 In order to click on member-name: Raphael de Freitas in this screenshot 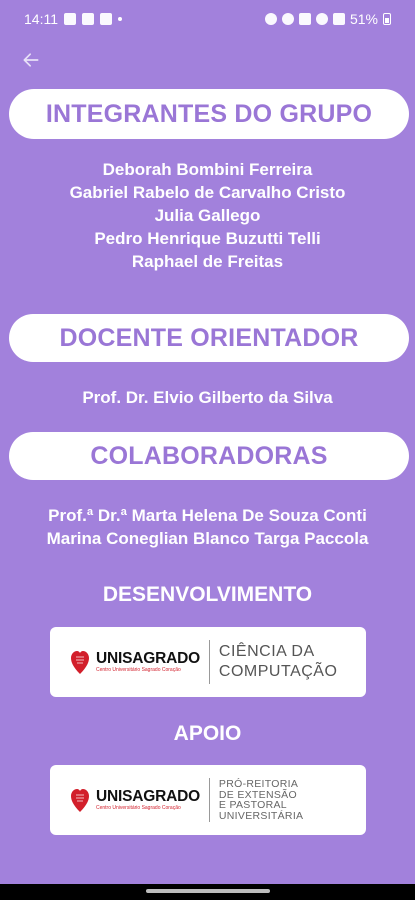, I will do `click(207, 261)`.